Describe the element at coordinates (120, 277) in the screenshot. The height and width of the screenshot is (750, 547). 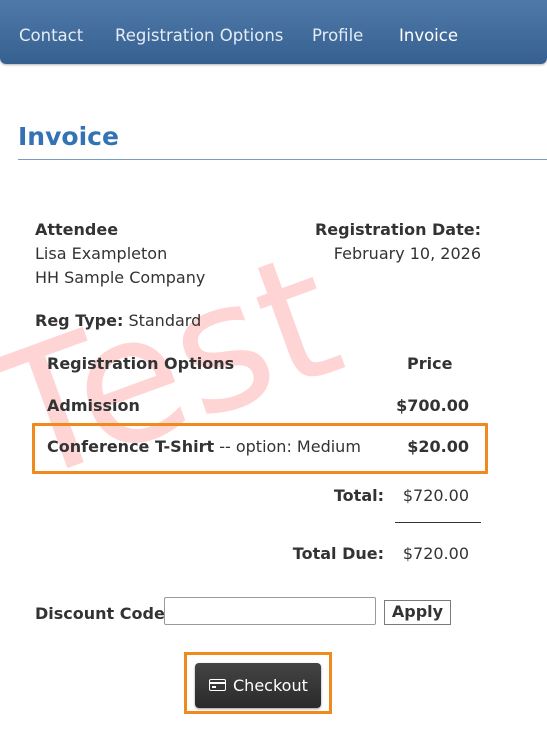
I see `attendee-company: HH Sample Company` at that location.